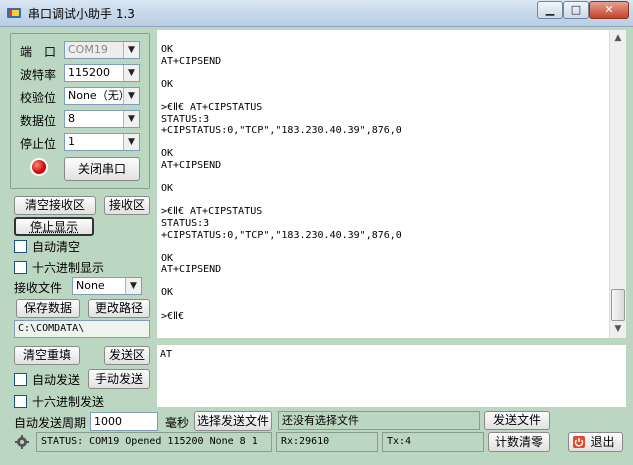 This screenshot has height=465, width=633. Describe the element at coordinates (22, 442) in the screenshot. I see `settings-icon` at that location.